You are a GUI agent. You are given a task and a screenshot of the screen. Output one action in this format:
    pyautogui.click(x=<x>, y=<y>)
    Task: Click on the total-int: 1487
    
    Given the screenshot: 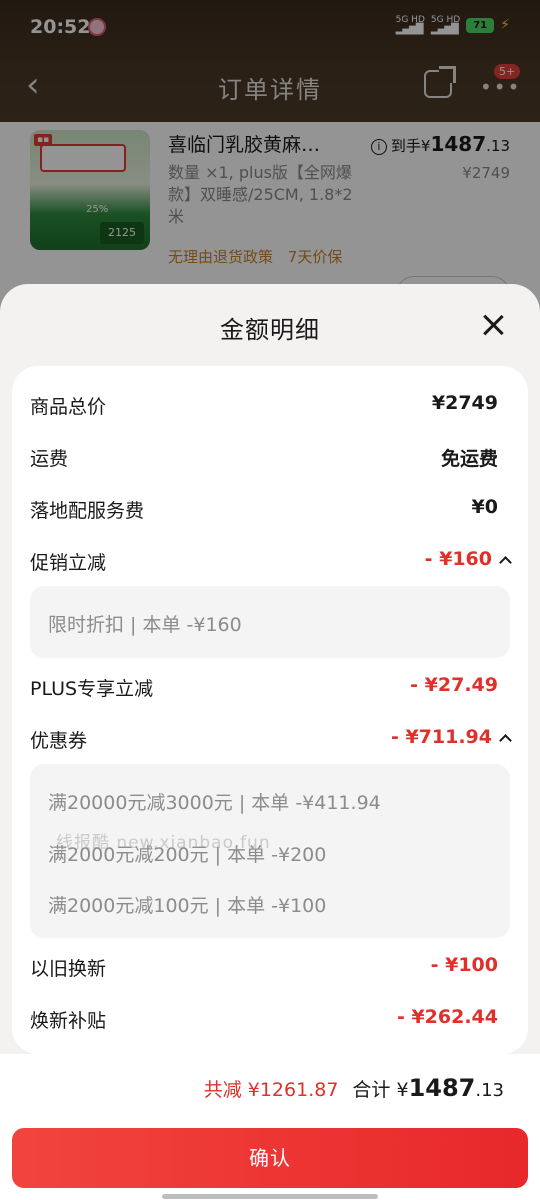 What is the action you would take?
    pyautogui.click(x=442, y=1088)
    